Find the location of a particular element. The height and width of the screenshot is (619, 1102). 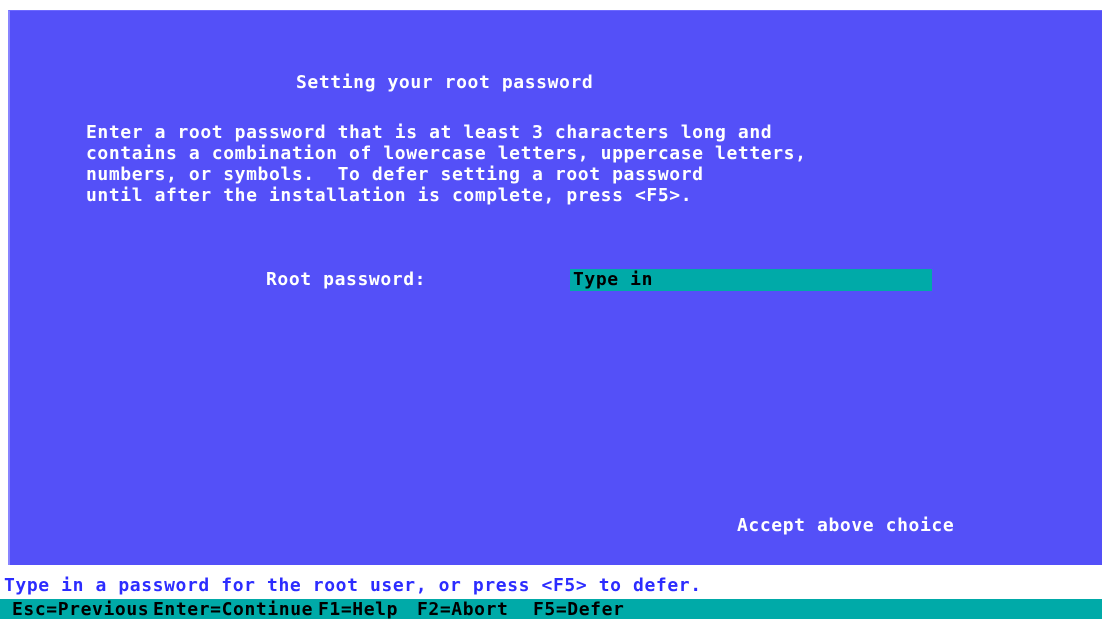

key-f1-help: F1=Help is located at coordinates (358, 609).